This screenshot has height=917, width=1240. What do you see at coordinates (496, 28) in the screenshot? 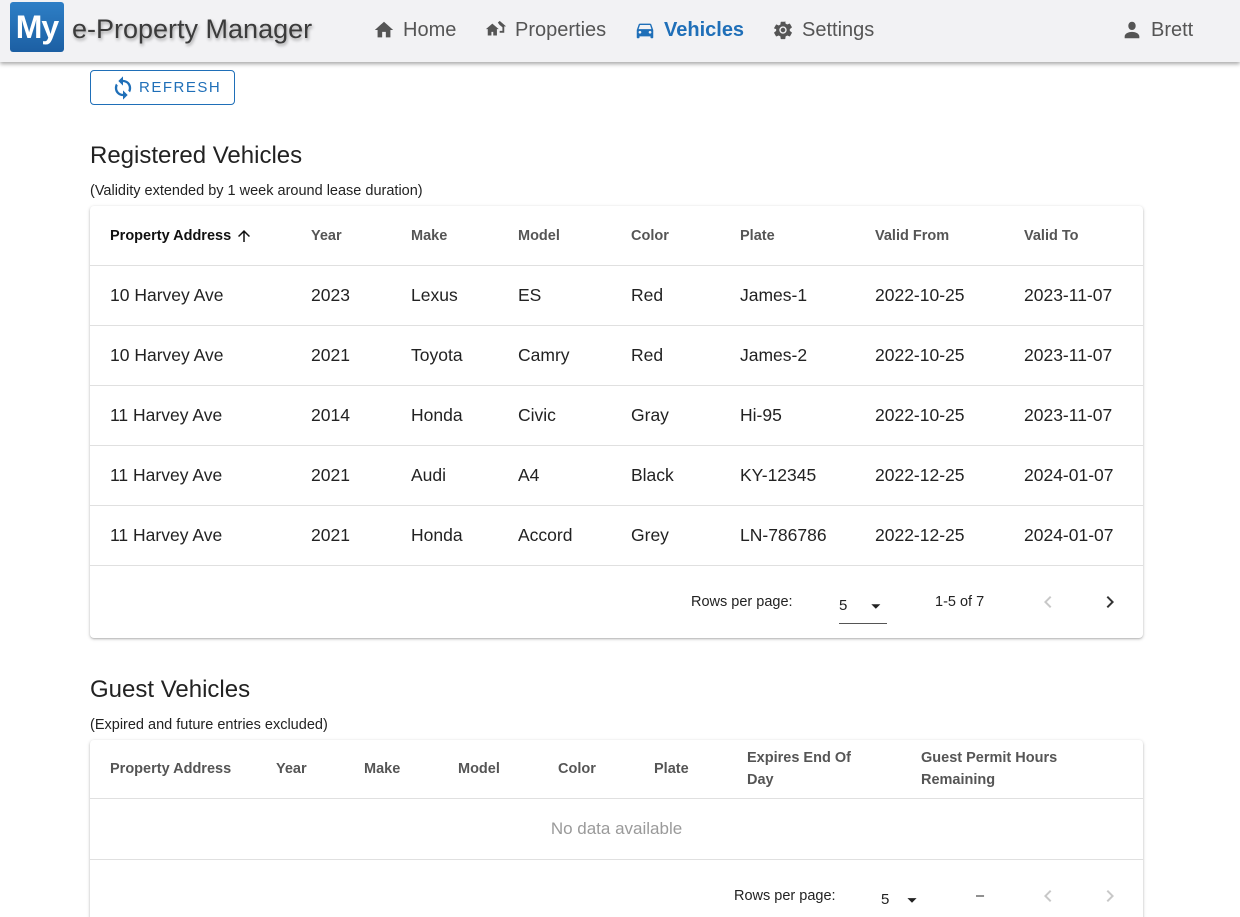
I see `properties-icon` at bounding box center [496, 28].